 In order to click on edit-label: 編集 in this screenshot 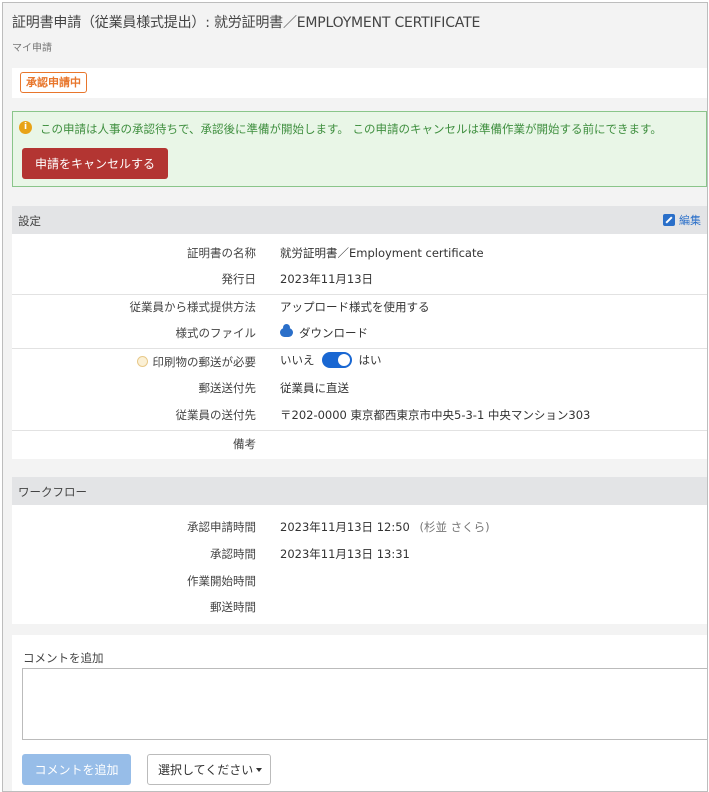, I will do `click(690, 220)`.